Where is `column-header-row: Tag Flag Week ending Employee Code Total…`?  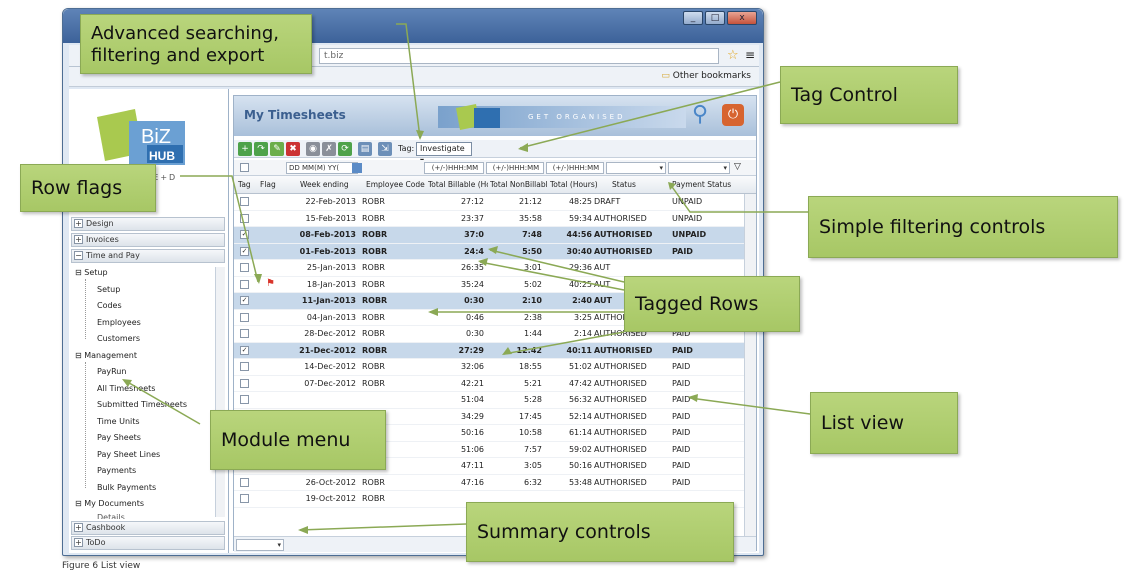 column-header-row: Tag Flag Week ending Employee Code Total… is located at coordinates (495, 185).